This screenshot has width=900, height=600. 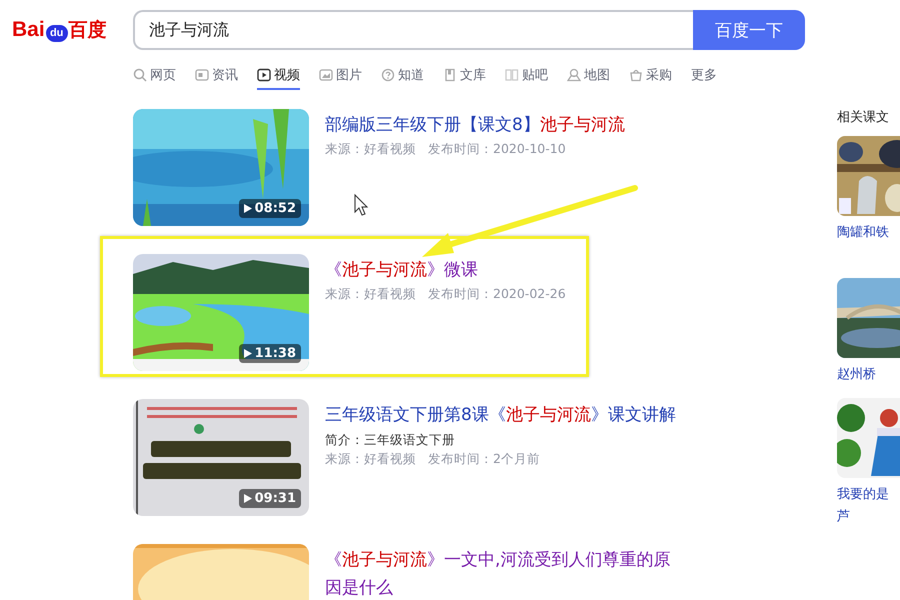 I want to click on search-field: 池子与河流, so click(x=413, y=30).